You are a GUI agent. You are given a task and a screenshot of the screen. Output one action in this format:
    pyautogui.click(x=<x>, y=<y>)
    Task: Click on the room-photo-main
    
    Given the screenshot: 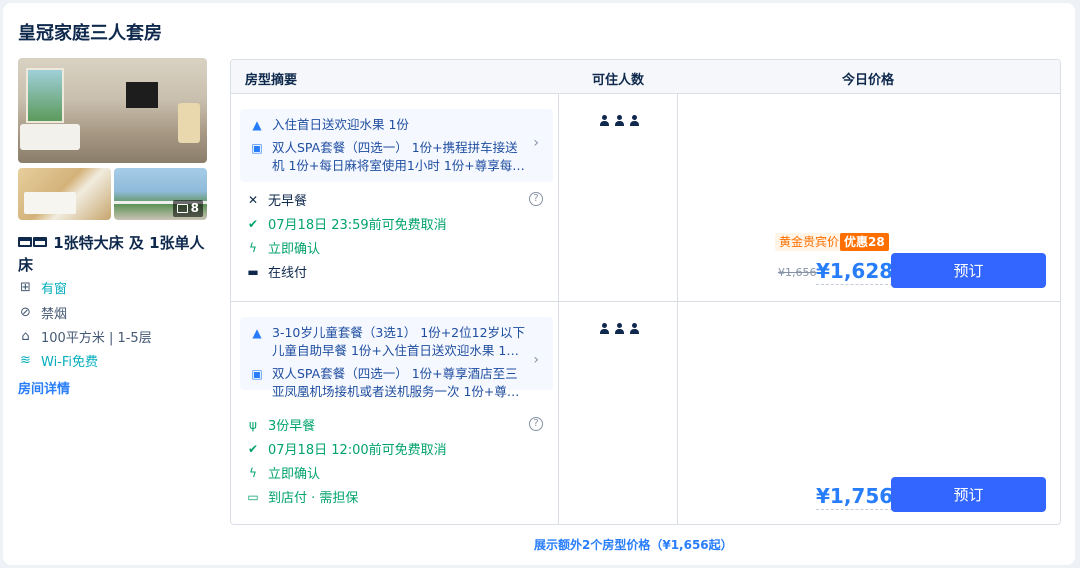 What is the action you would take?
    pyautogui.click(x=112, y=110)
    